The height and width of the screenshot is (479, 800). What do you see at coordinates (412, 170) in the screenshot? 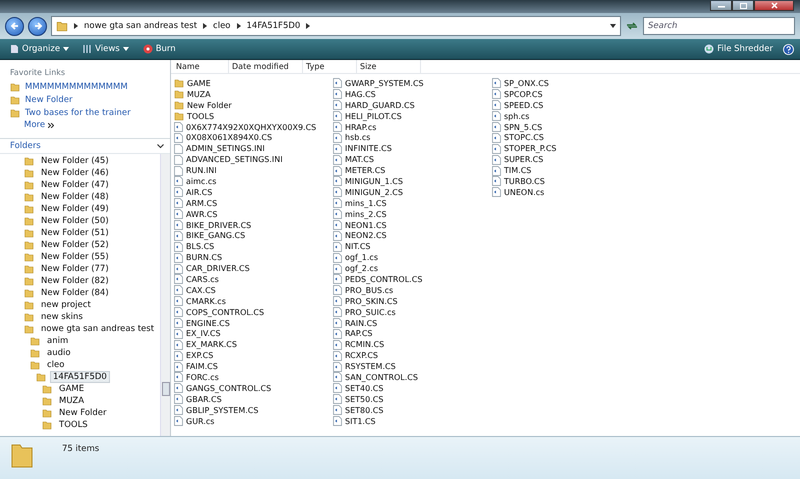
I see `file-item: METER.CS` at bounding box center [412, 170].